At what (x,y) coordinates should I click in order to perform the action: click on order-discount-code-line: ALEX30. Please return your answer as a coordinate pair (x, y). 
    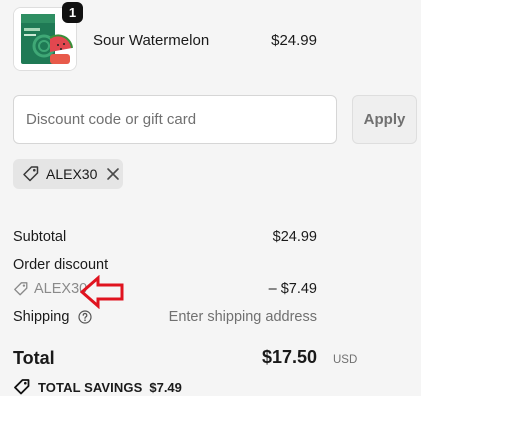
    Looking at the image, I should click on (50, 289).